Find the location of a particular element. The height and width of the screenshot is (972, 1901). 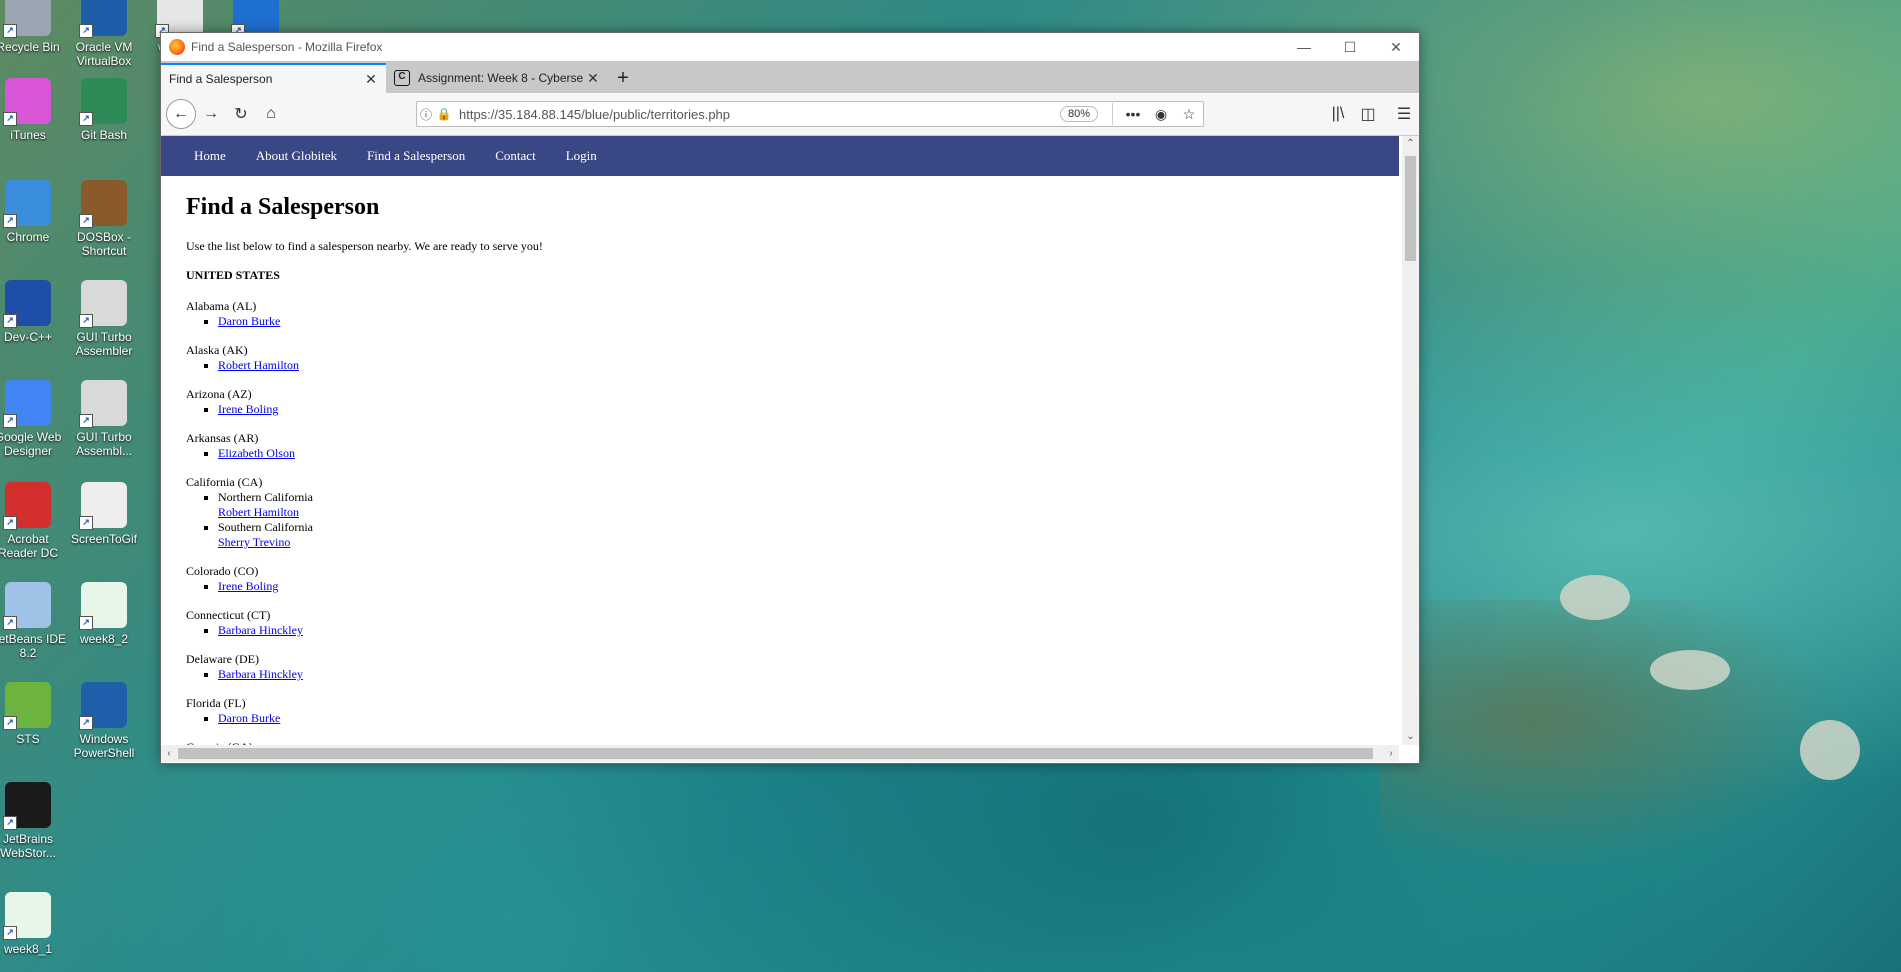

vertical-scroll-thumb is located at coordinates (1410, 208).